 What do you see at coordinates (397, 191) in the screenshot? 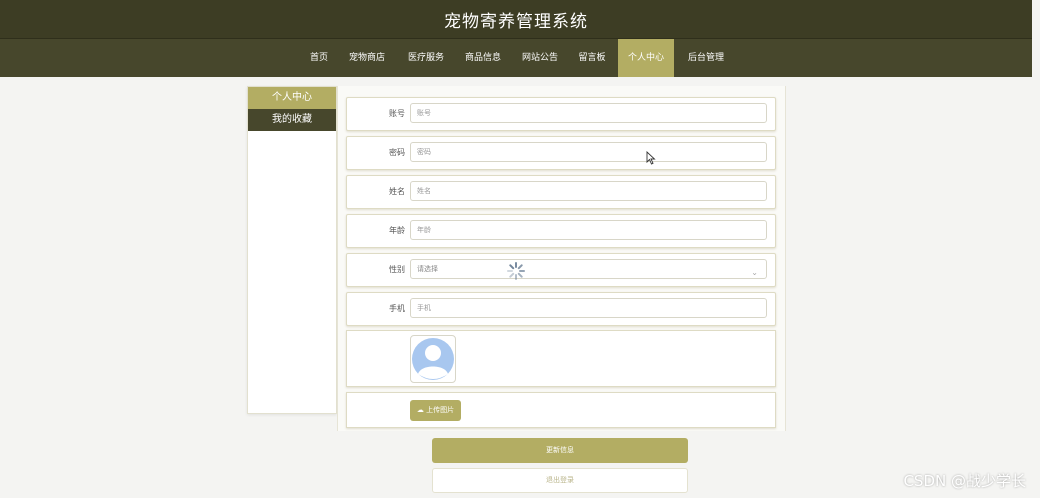
I see `name-label: 姓名` at bounding box center [397, 191].